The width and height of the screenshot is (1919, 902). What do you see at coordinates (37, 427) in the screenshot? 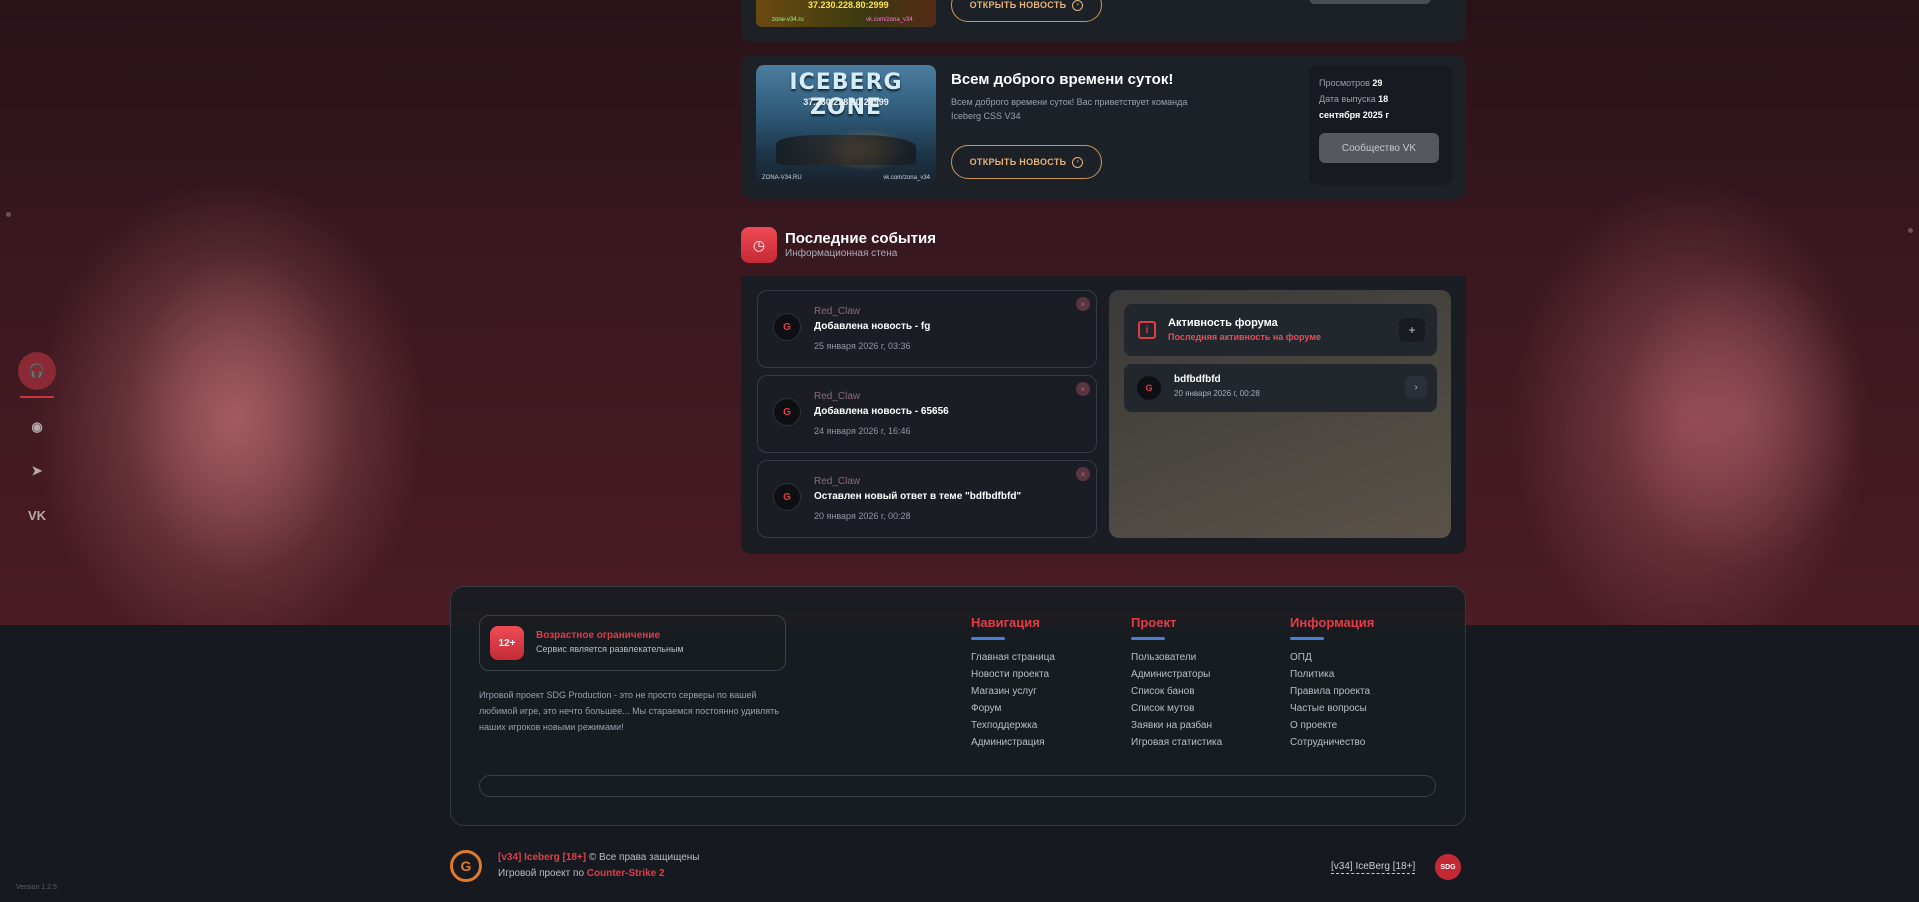
I see `discord-icon: ◉` at bounding box center [37, 427].